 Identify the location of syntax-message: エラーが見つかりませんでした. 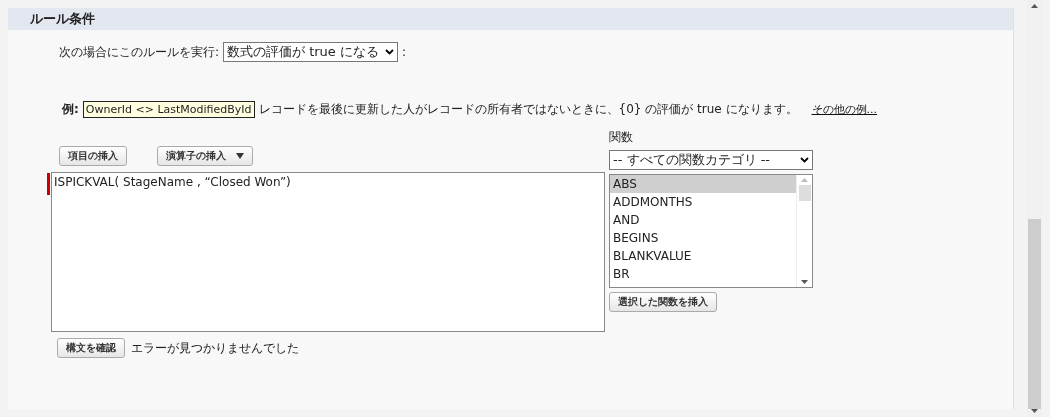
(215, 348).